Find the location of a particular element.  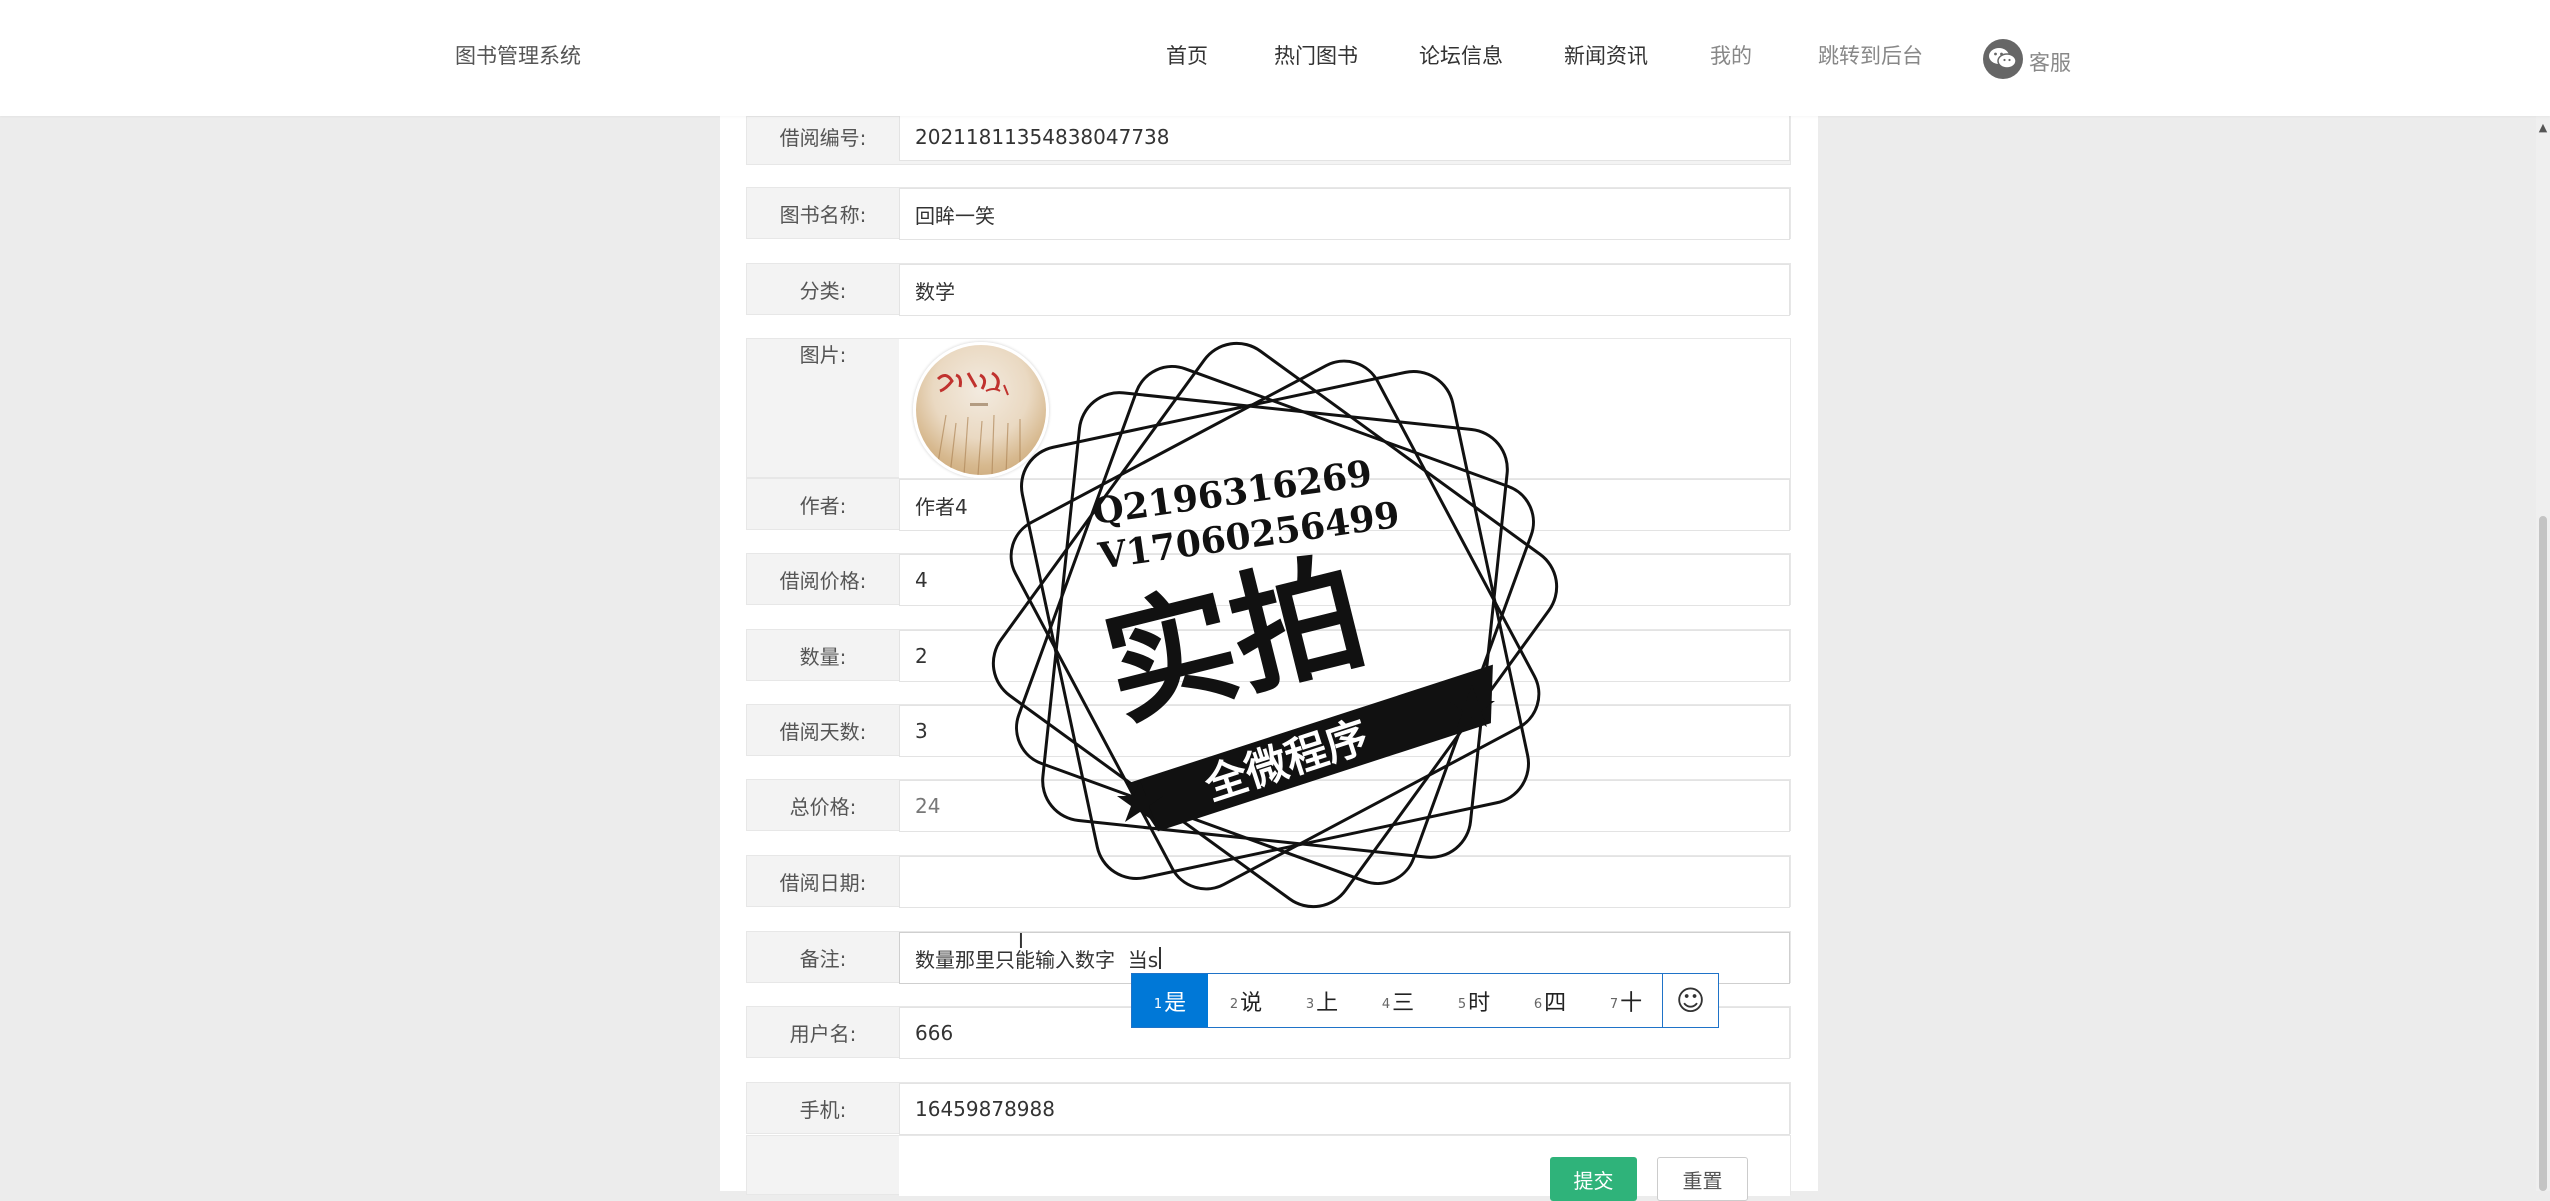

phone-label: 手机: is located at coordinates (823, 1109).